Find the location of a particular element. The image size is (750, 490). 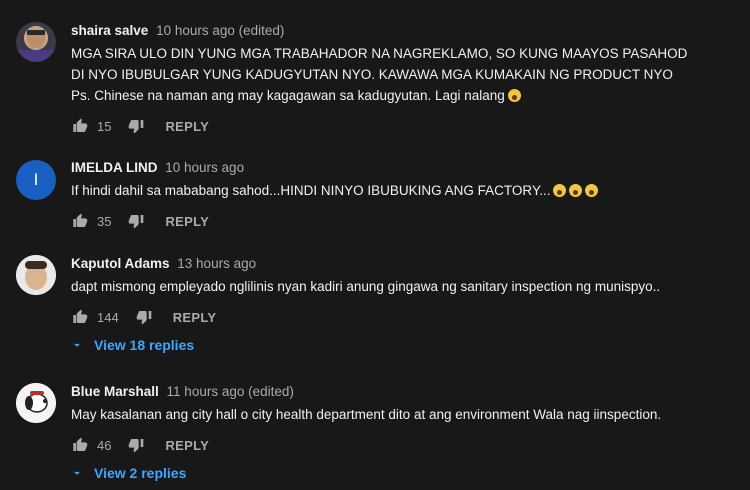

comment-author: IMELDA LIND is located at coordinates (114, 167).